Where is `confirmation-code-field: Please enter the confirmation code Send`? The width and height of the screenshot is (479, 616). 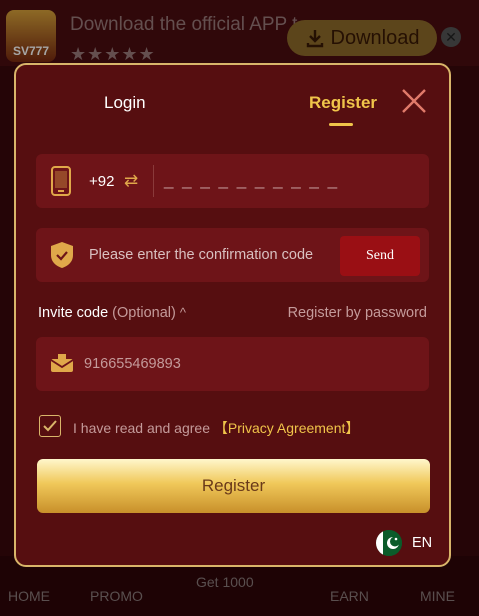
confirmation-code-field: Please enter the confirmation code Send is located at coordinates (232, 255).